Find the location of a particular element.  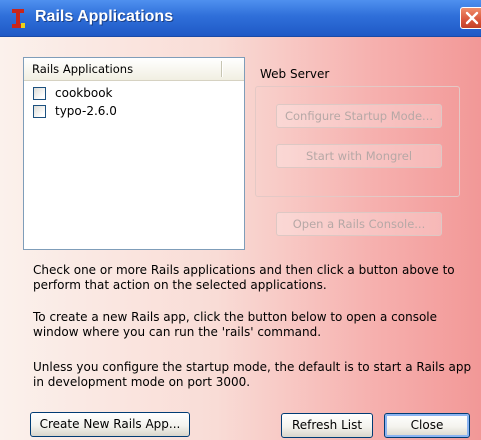

web-server-group is located at coordinates (357, 141).